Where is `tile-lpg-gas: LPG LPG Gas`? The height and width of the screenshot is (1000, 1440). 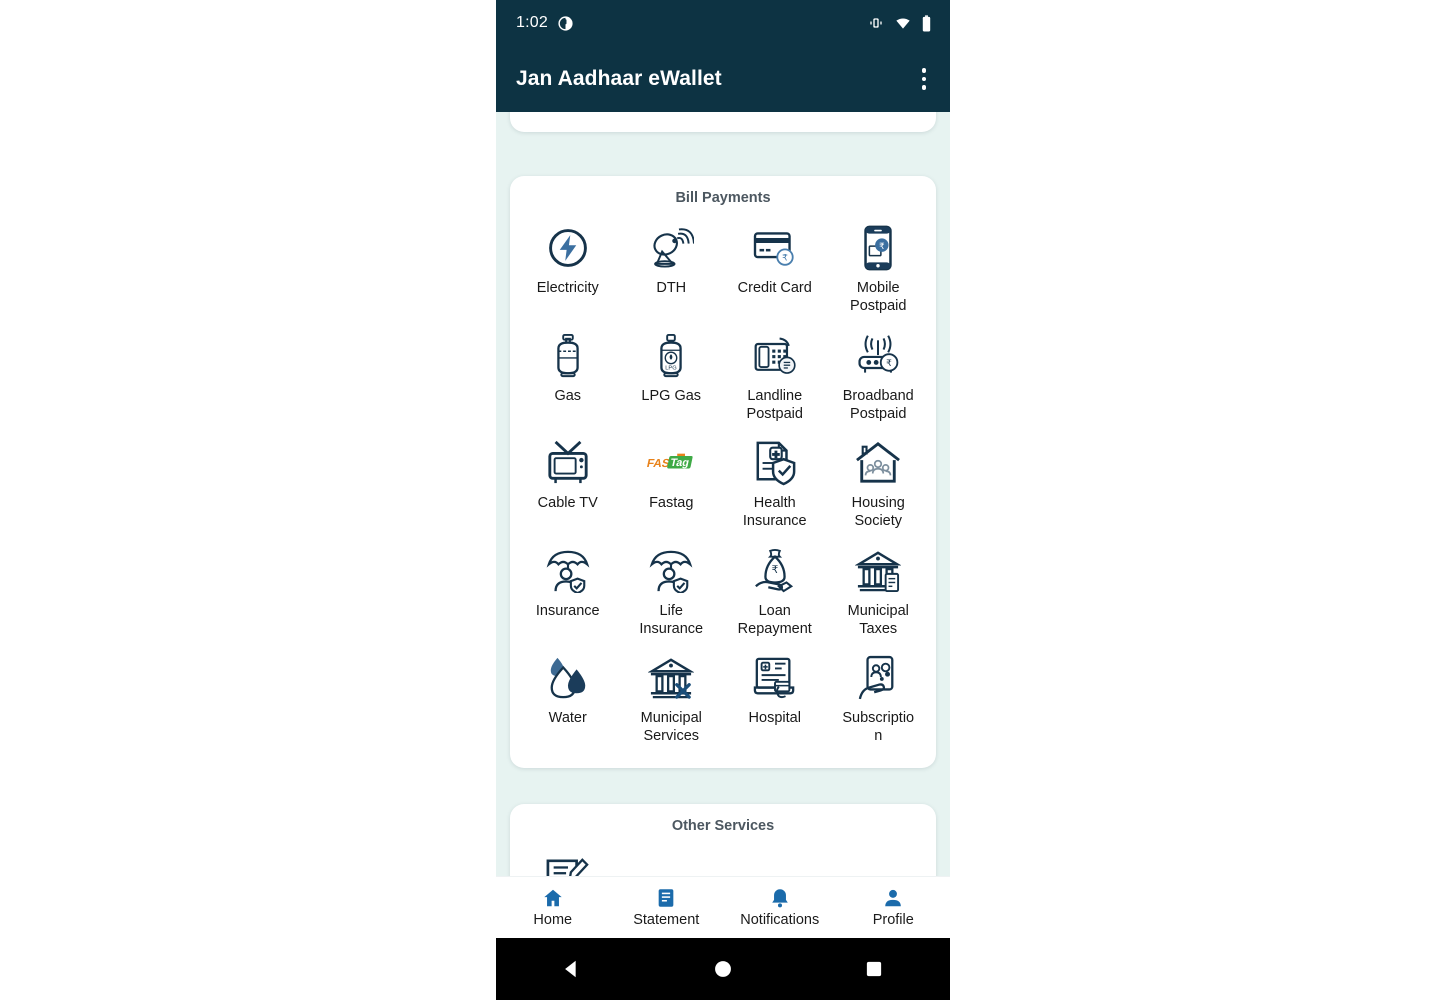
tile-lpg-gas: LPG LPG Gas is located at coordinates (672, 378).